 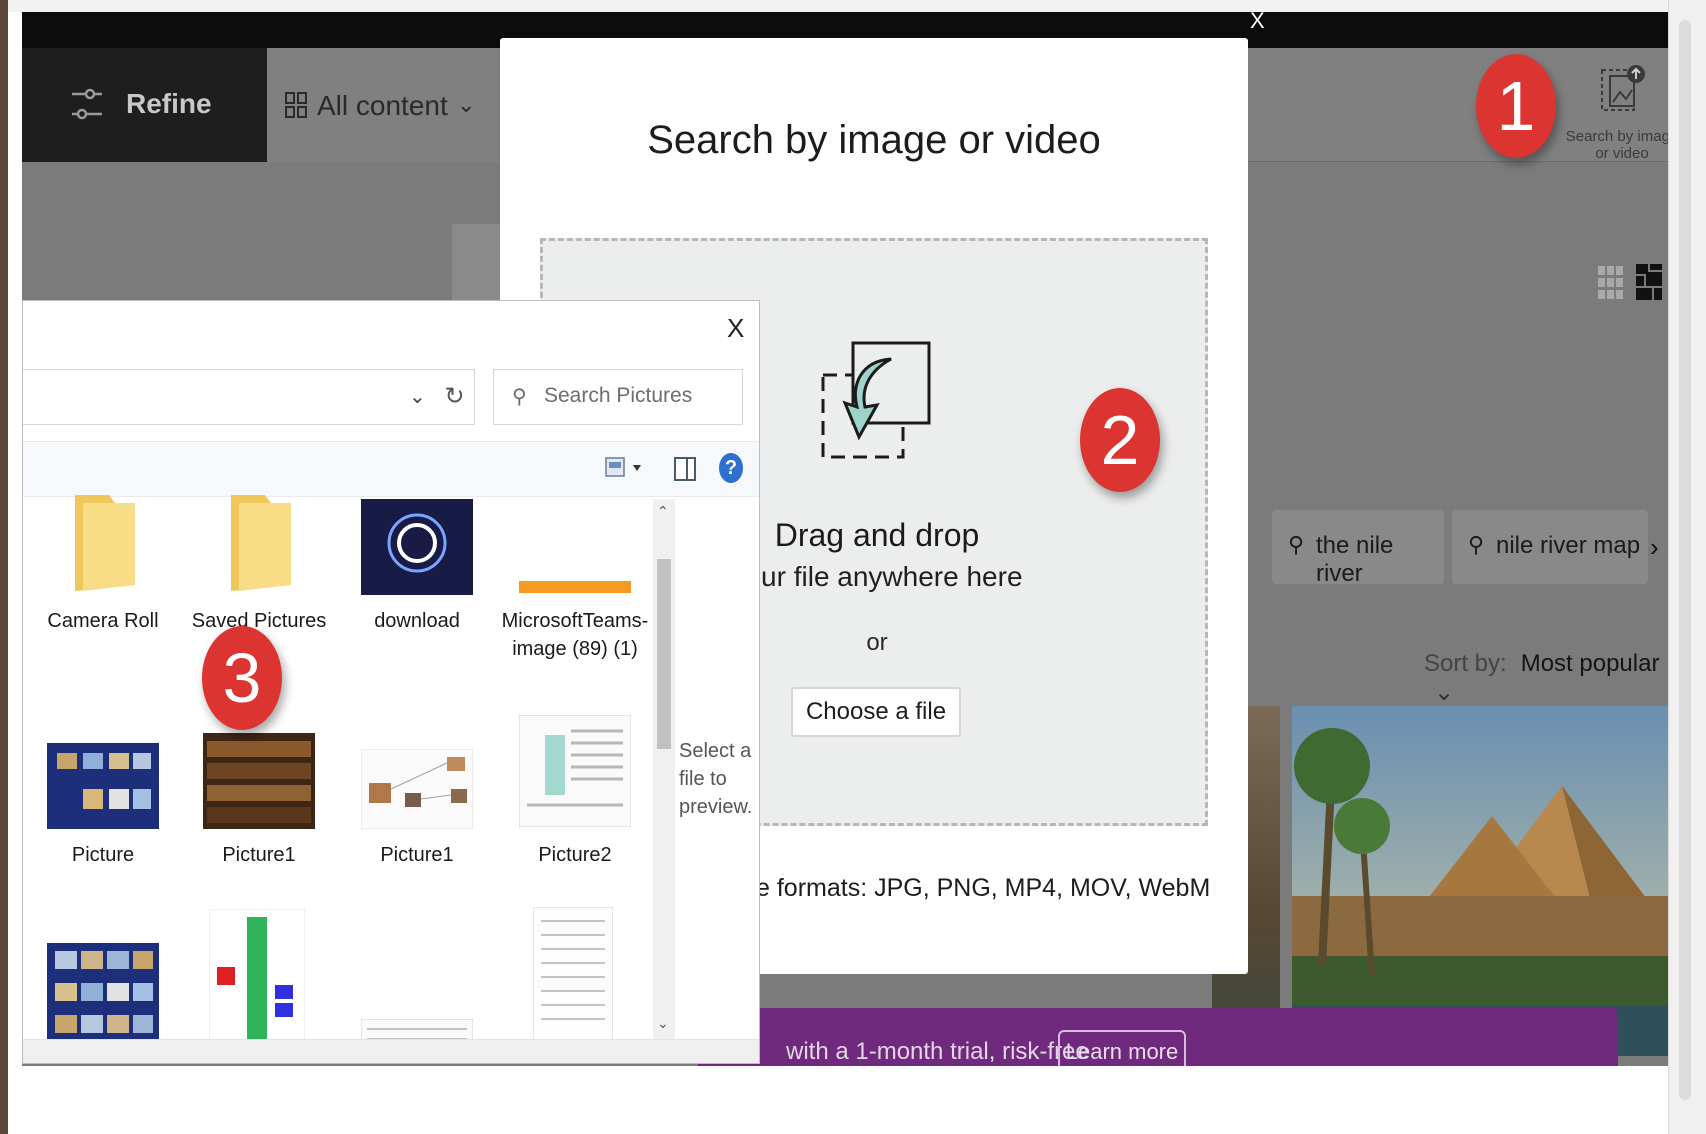 What do you see at coordinates (575, 635) in the screenshot?
I see `file-name: MicrosoftTeams-image (89) (1)` at bounding box center [575, 635].